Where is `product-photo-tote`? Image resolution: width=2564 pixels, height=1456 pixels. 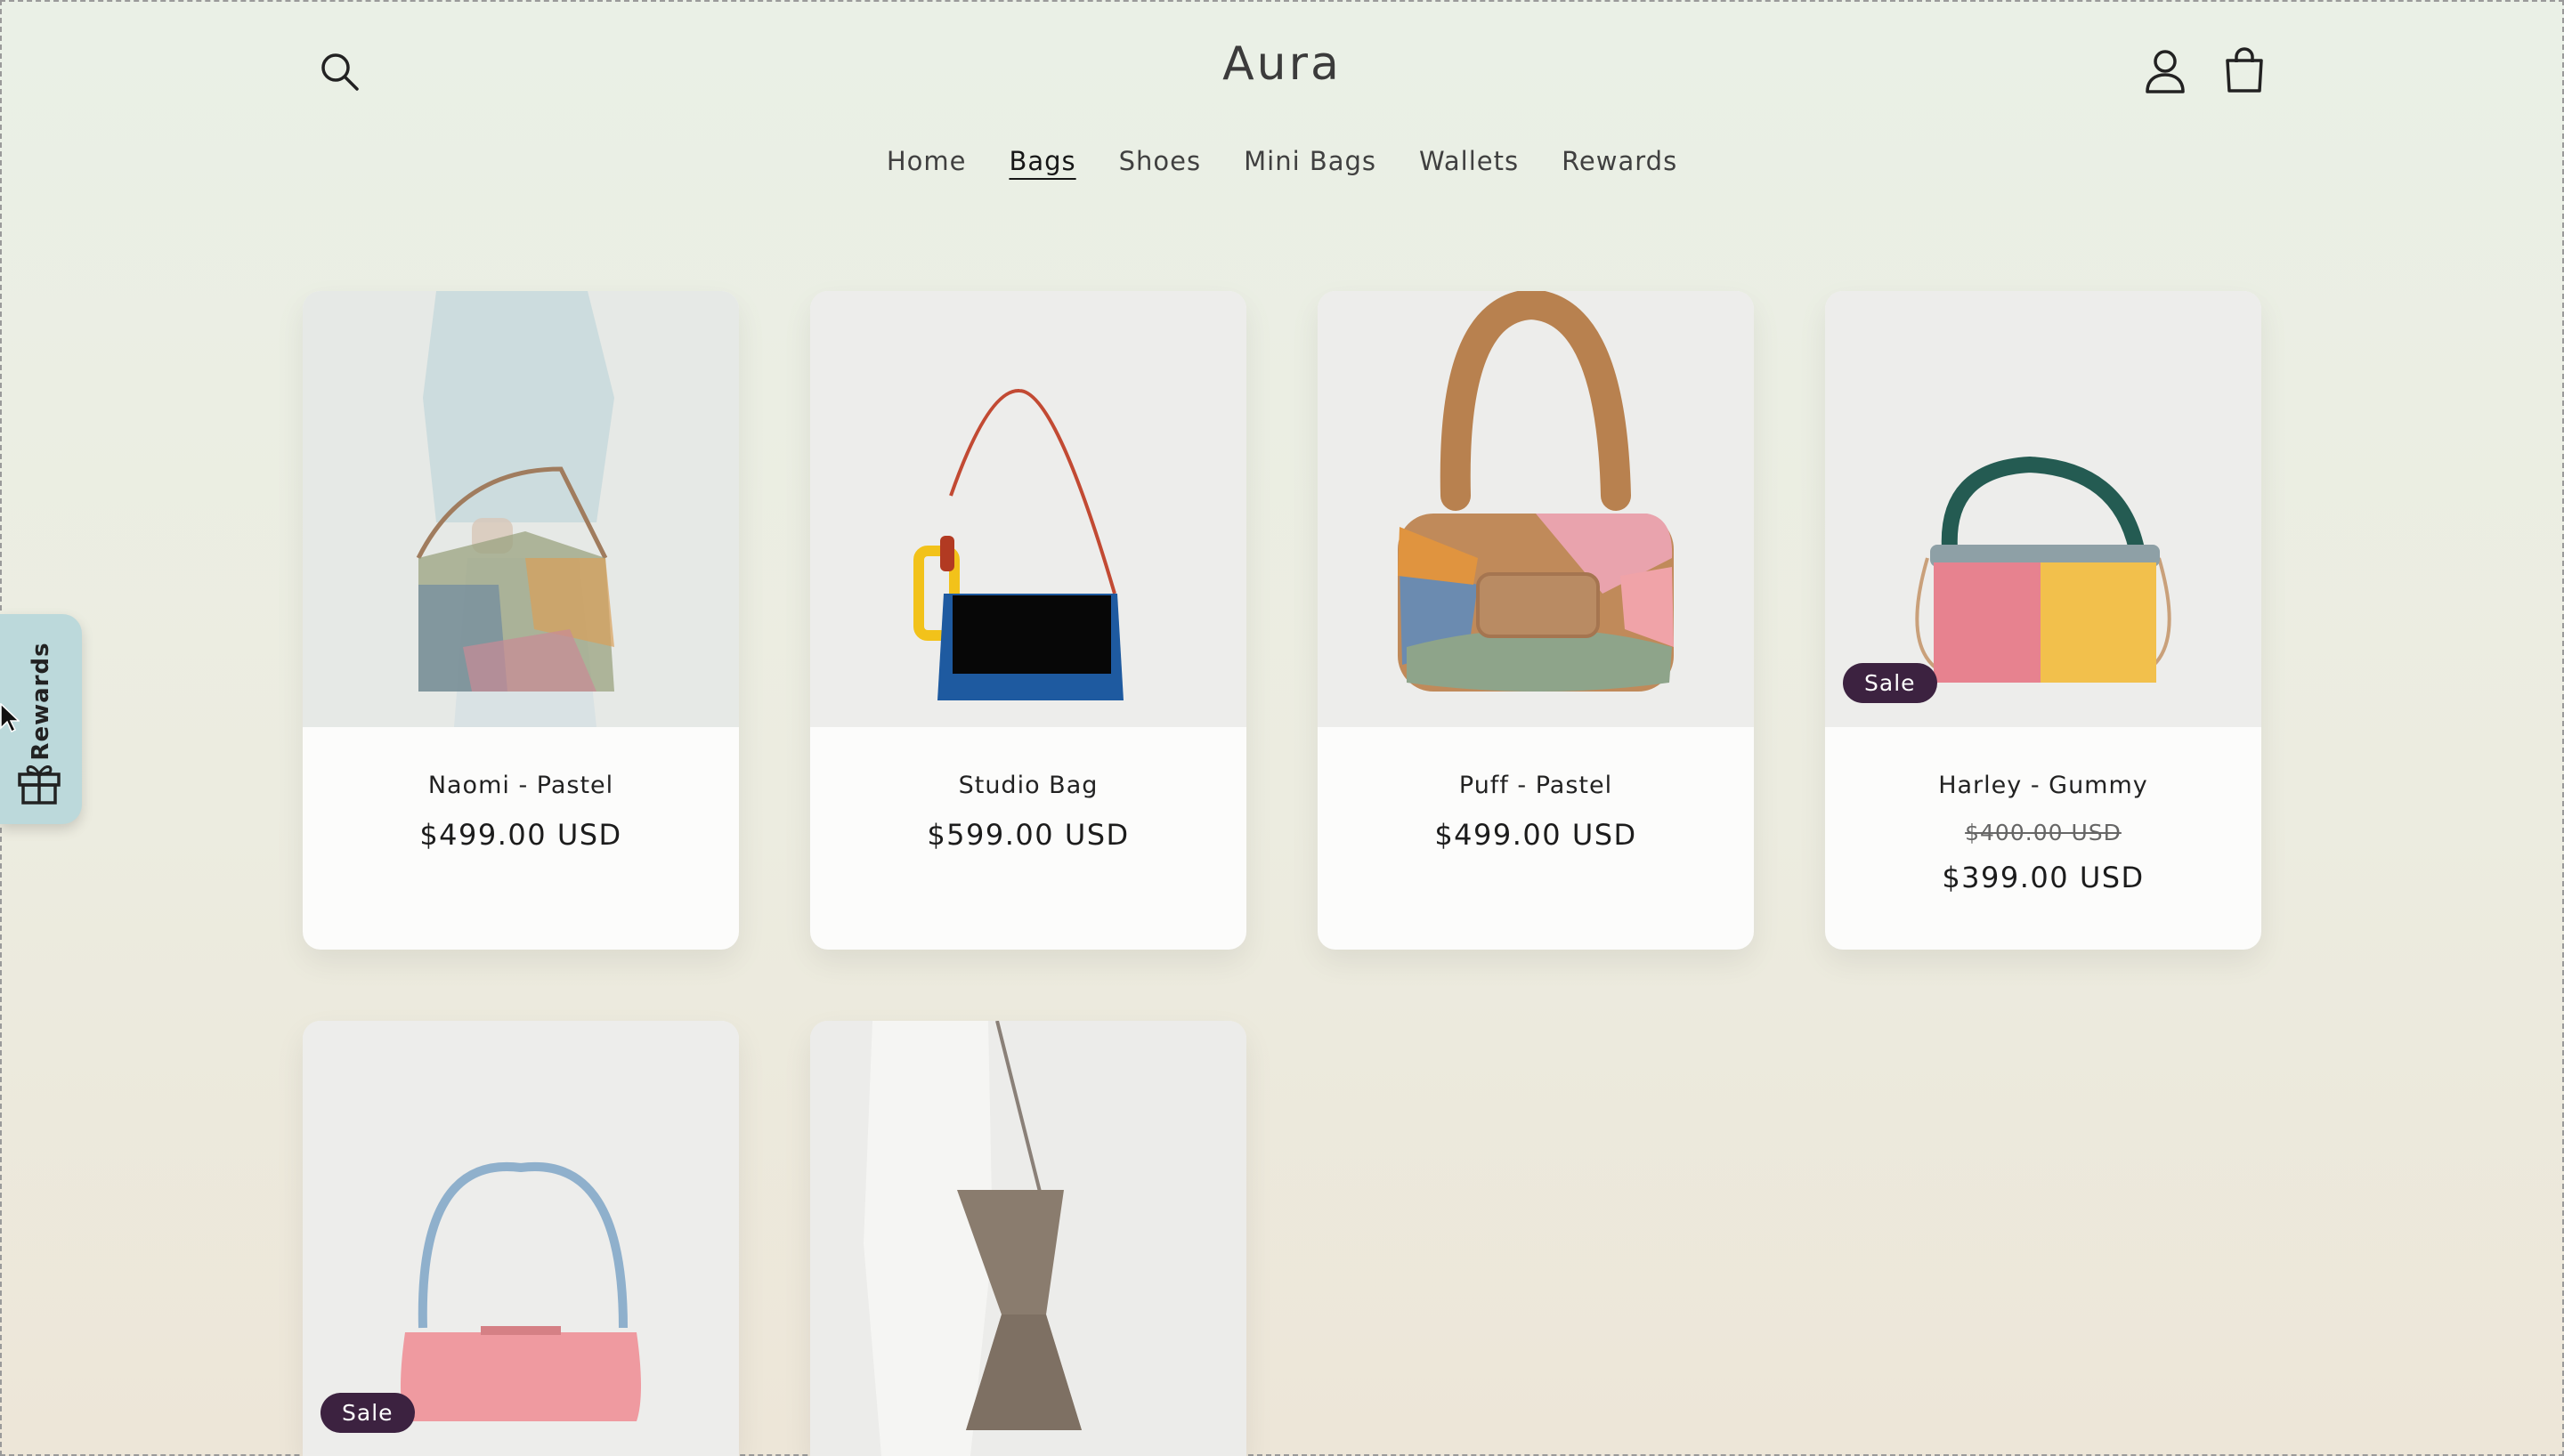 product-photo-tote is located at coordinates (1028, 1238).